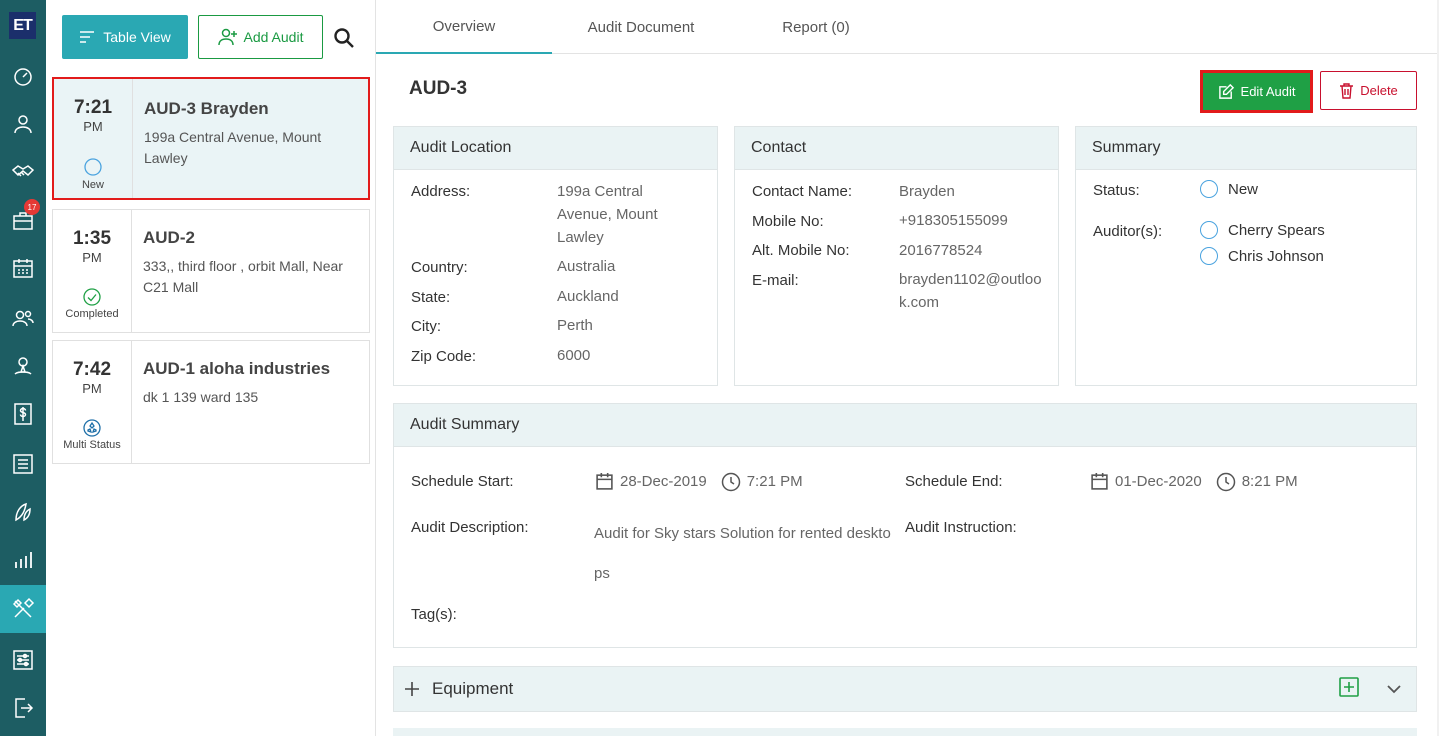 The image size is (1439, 736). I want to click on panel-heading: Audit Location, so click(555, 148).